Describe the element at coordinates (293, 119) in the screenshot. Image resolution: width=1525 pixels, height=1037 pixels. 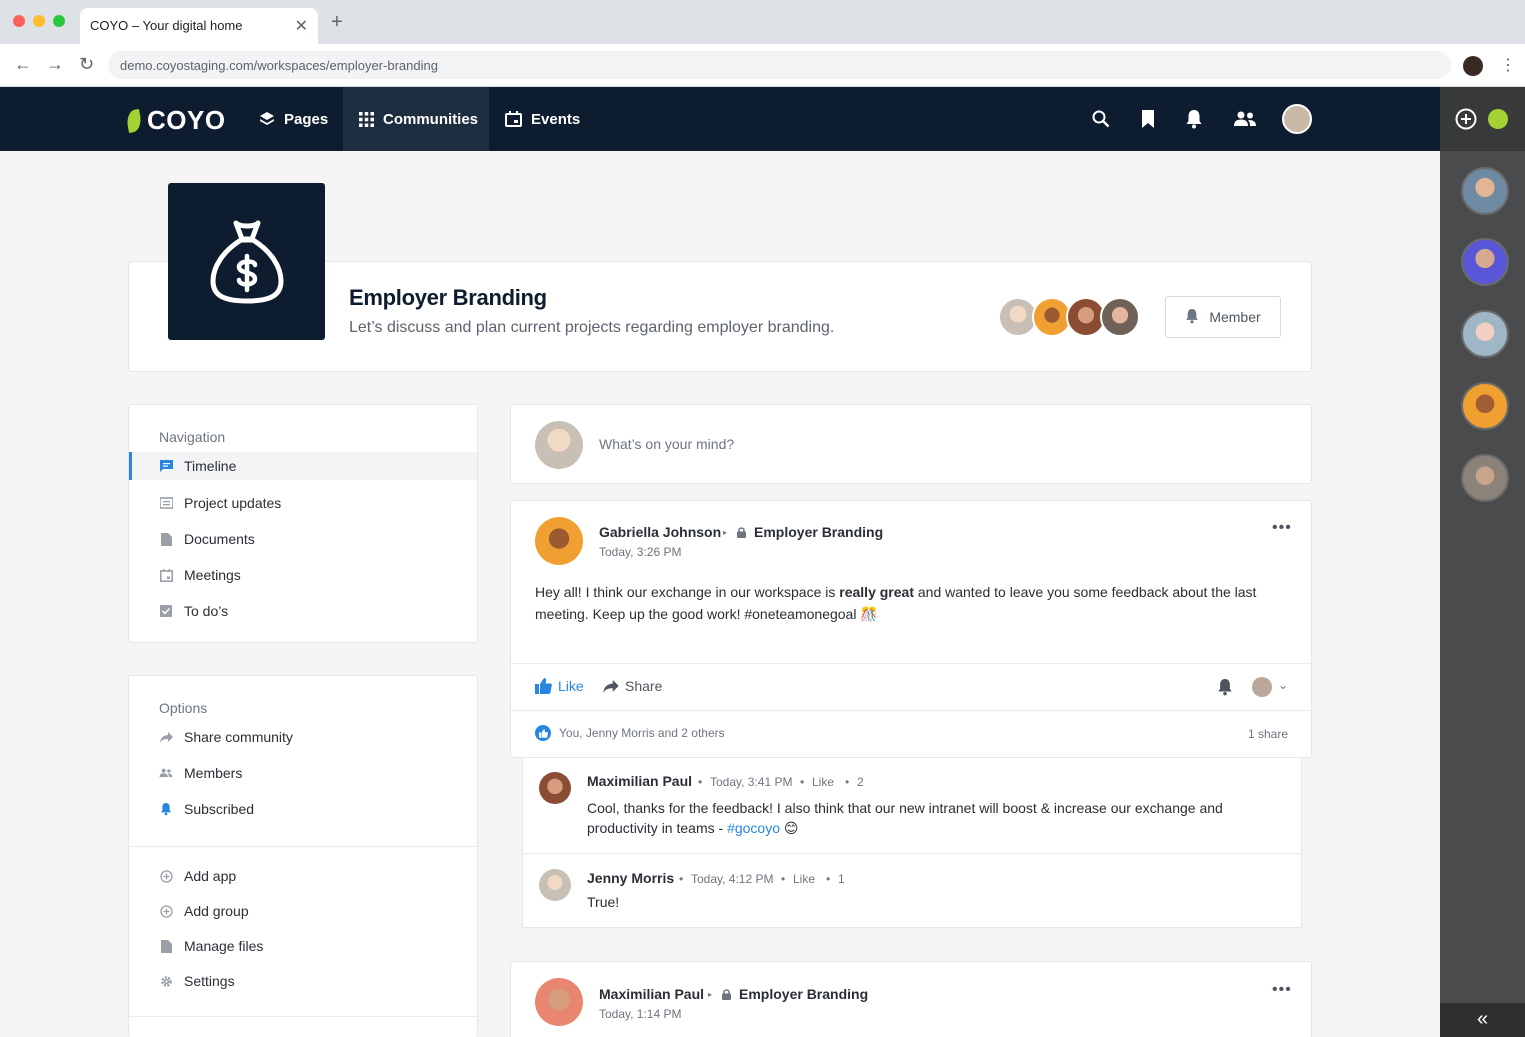
I see `nav-pages: Pages` at that location.